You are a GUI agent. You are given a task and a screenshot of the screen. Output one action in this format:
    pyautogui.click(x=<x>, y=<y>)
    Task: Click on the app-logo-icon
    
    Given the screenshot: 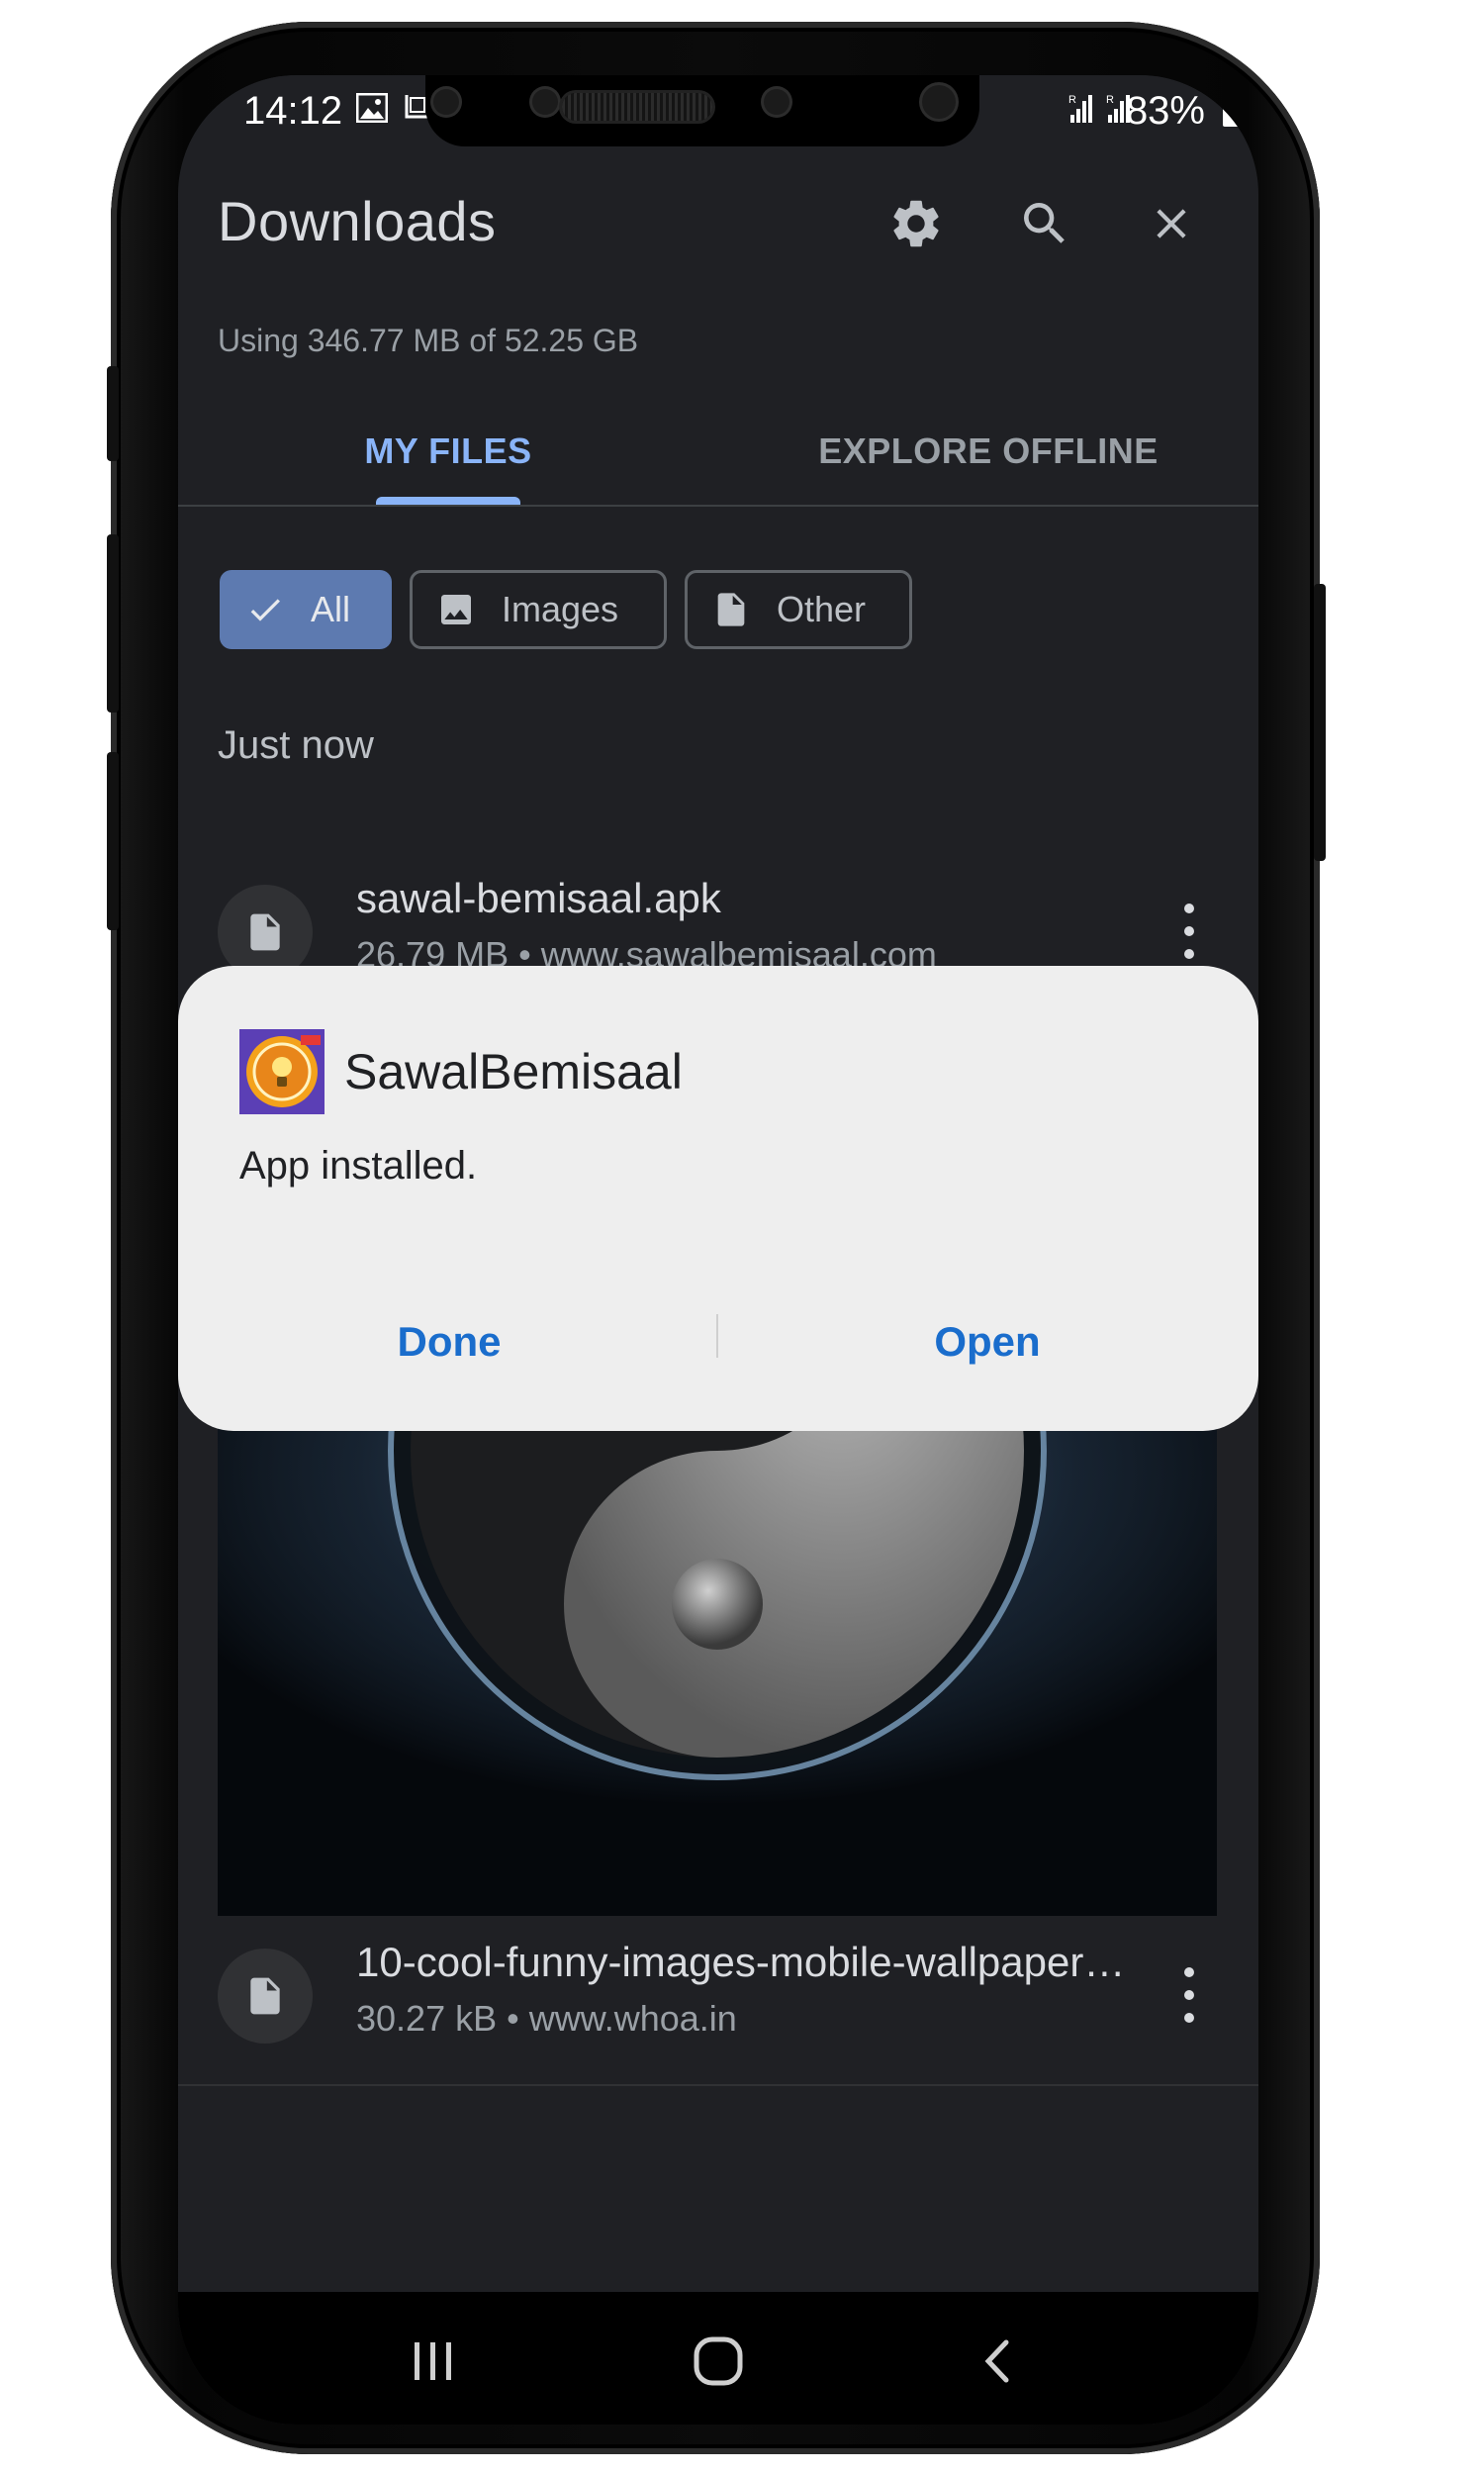 What is the action you would take?
    pyautogui.click(x=282, y=1072)
    